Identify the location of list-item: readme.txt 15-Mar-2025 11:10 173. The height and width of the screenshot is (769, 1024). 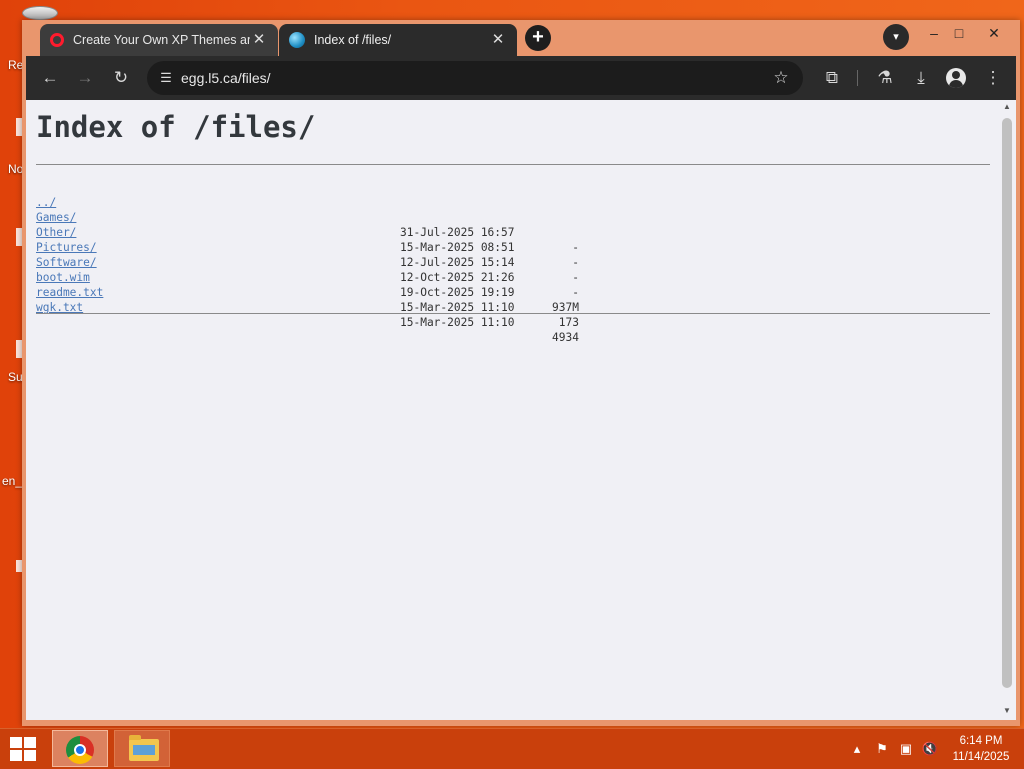
(336, 299).